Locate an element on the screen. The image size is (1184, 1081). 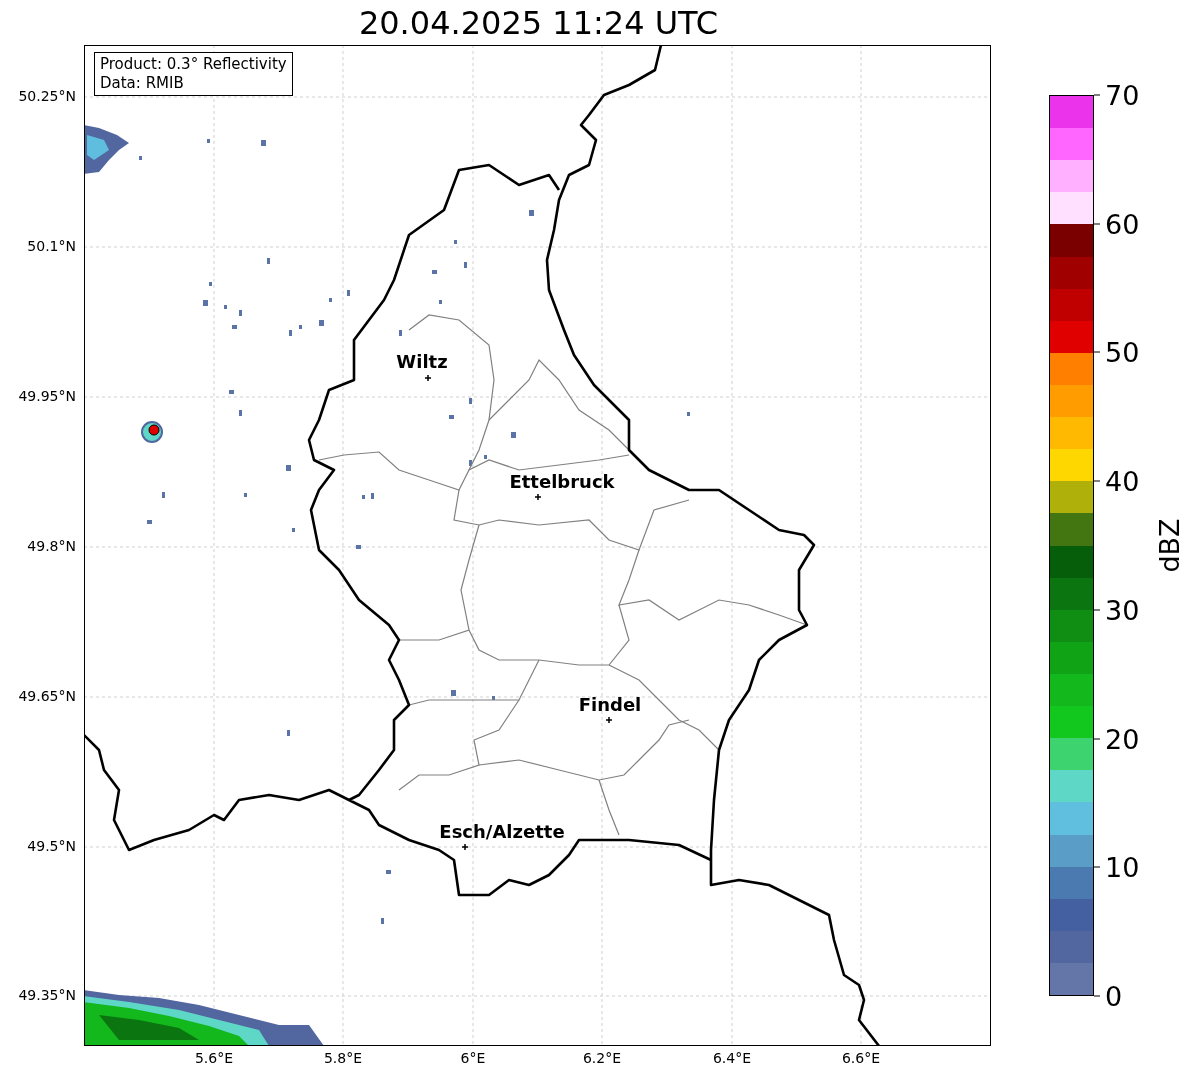
colorbar-tick-label: 40 is located at coordinates (1122, 481).